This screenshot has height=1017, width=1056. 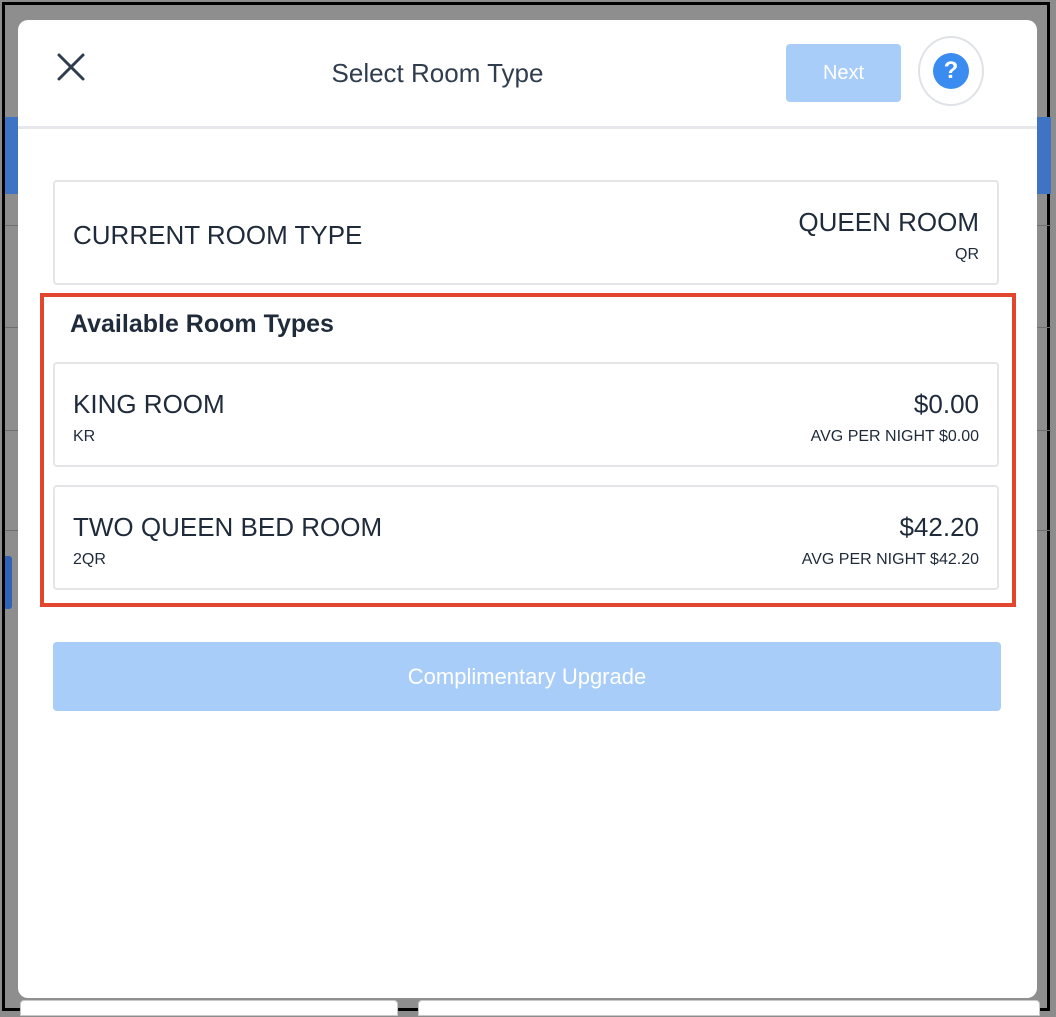 What do you see at coordinates (526, 232) in the screenshot?
I see `current-room-card: CURRENT ROOM TYPE QUEEN ROOM QR` at bounding box center [526, 232].